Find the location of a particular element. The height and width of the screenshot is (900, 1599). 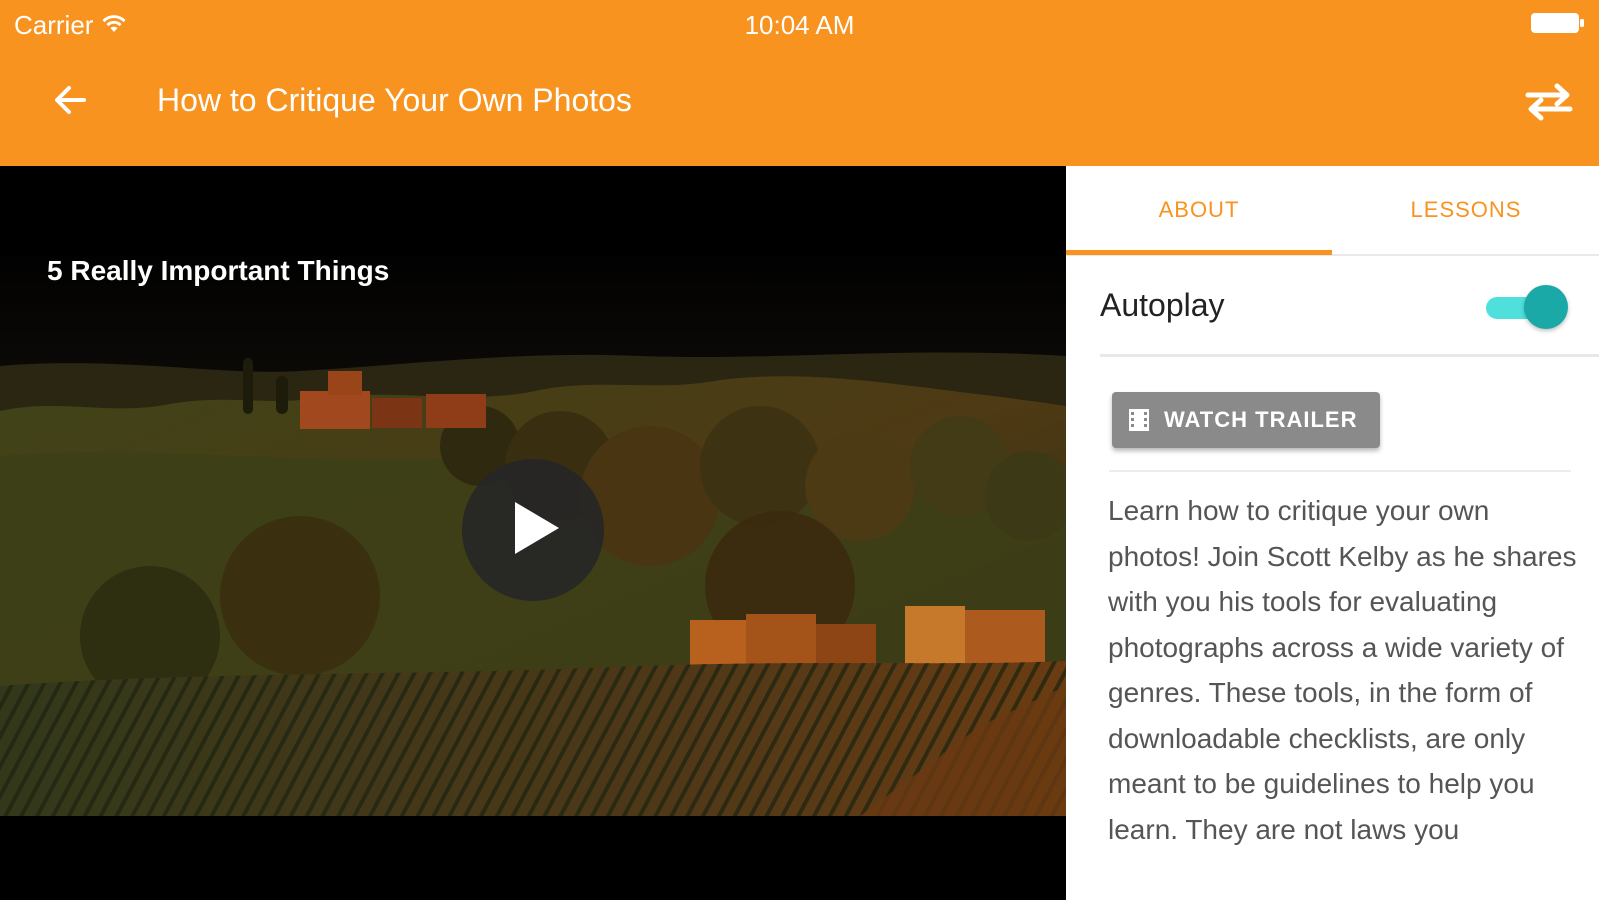

play-icon is located at coordinates (533, 530).